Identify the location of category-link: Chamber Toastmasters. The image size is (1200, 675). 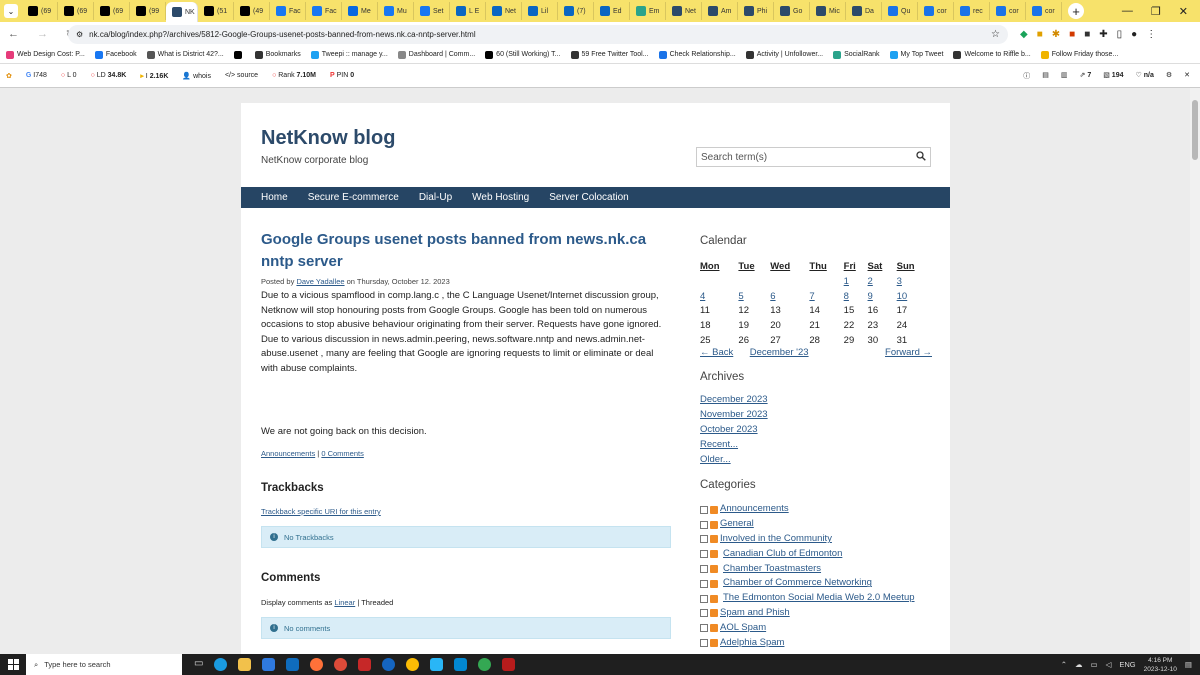
(772, 569).